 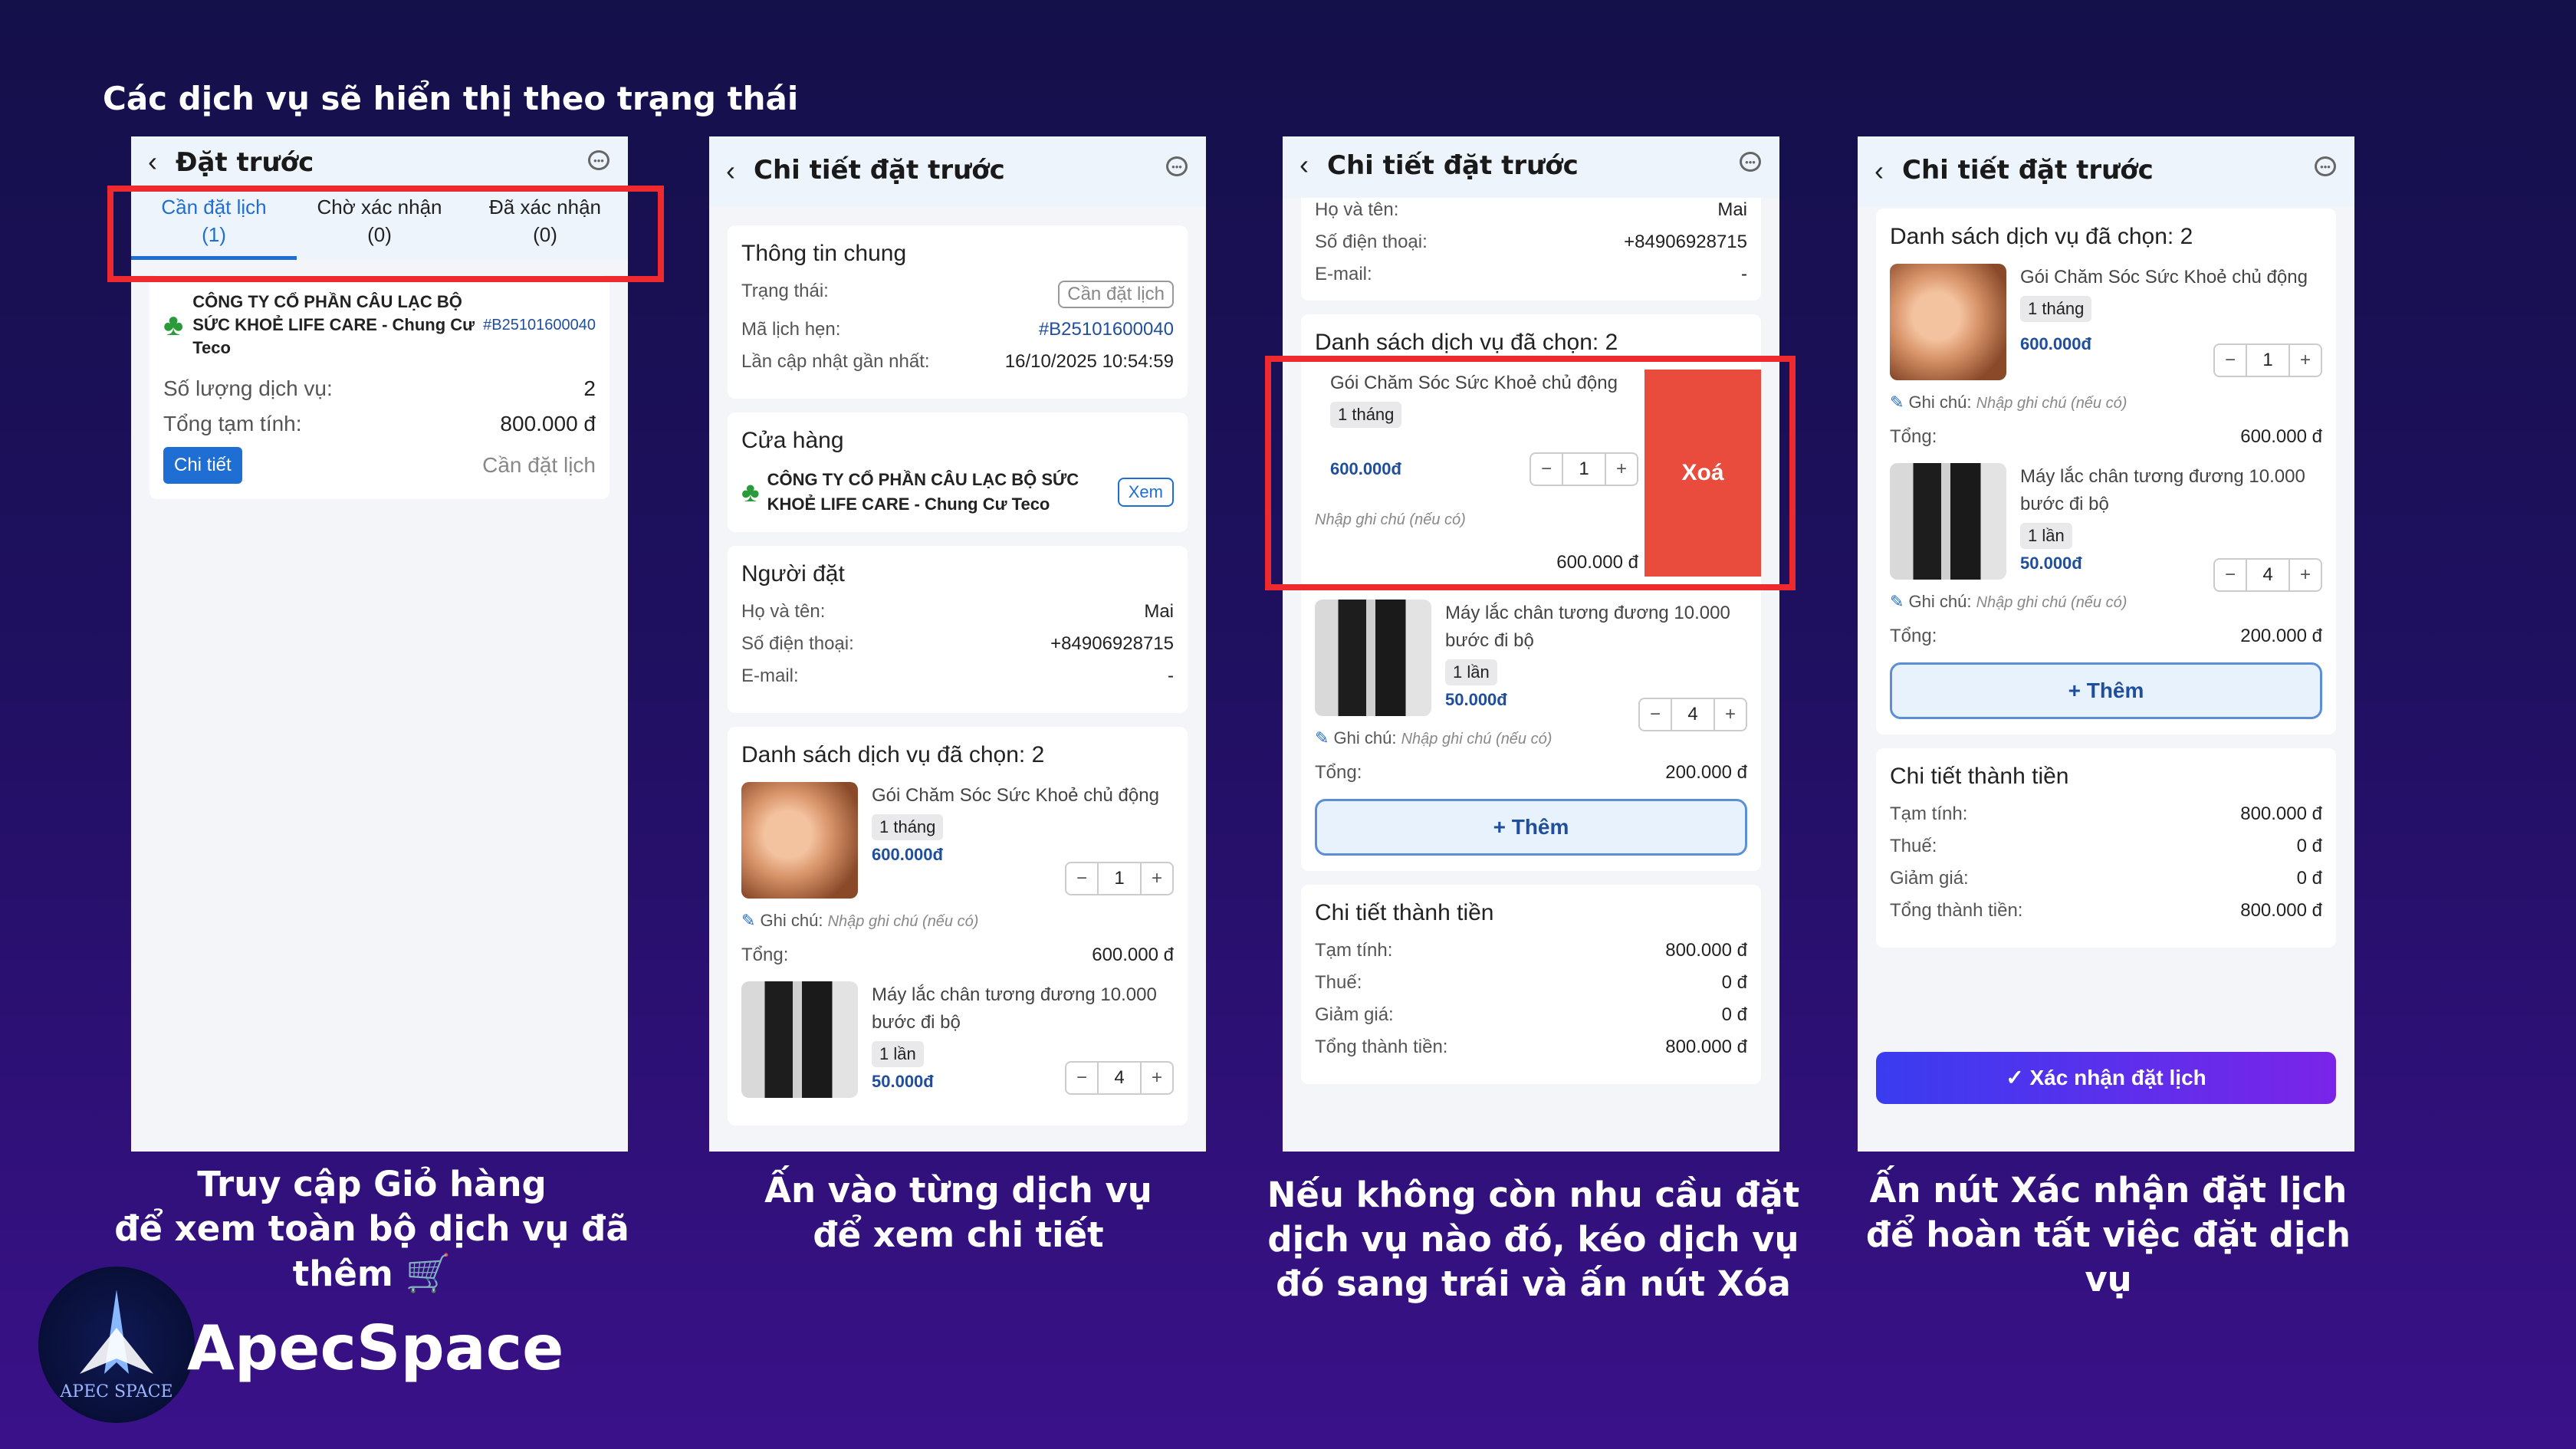 I want to click on view-store-button: Xem, so click(x=1146, y=493).